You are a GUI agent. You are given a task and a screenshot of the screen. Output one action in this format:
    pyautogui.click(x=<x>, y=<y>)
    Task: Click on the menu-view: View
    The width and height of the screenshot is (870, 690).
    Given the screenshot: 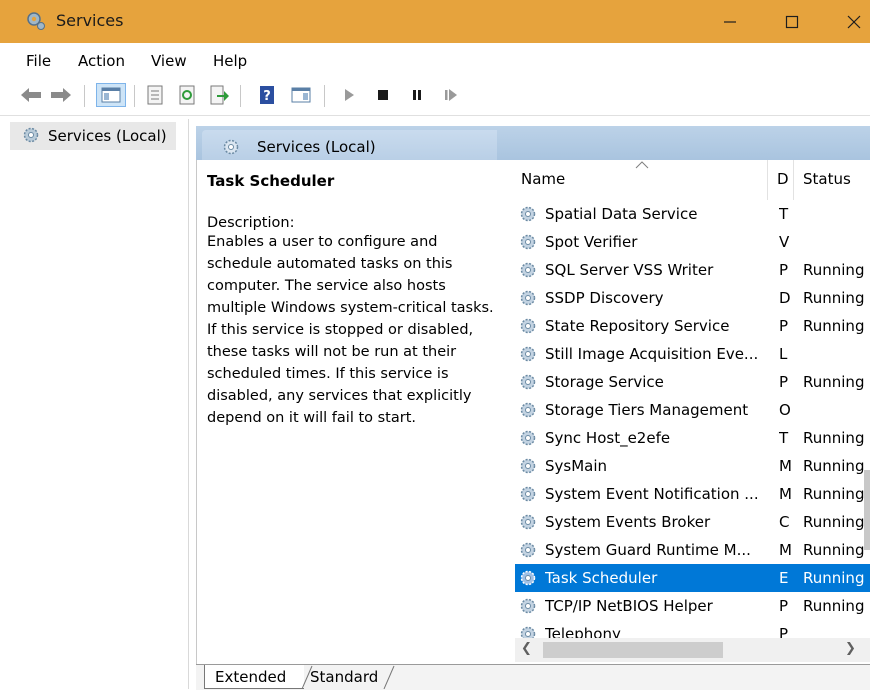 What is the action you would take?
    pyautogui.click(x=169, y=61)
    